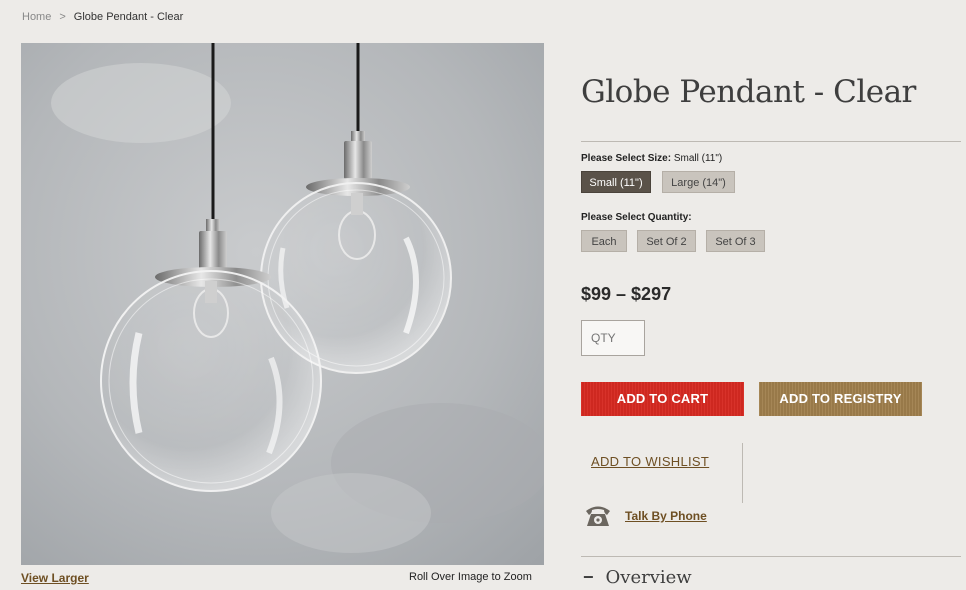 This screenshot has height=590, width=966. Describe the element at coordinates (128, 17) in the screenshot. I see `breadcrumb-current: Globe Pendant - Clear` at that location.